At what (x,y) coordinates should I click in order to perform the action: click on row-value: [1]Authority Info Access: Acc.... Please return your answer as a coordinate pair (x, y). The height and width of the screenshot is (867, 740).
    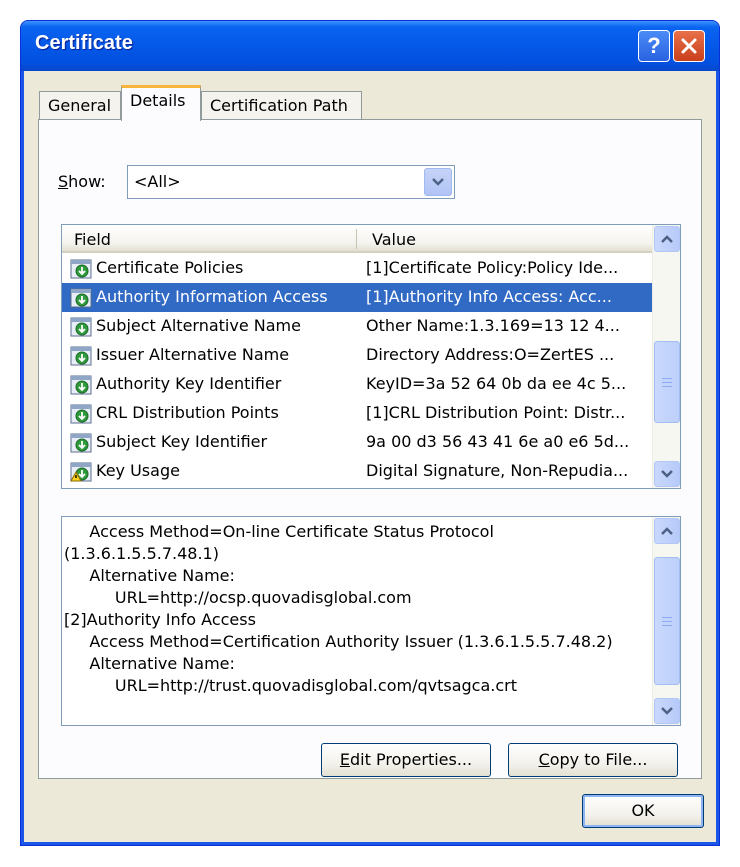
    Looking at the image, I should click on (489, 296).